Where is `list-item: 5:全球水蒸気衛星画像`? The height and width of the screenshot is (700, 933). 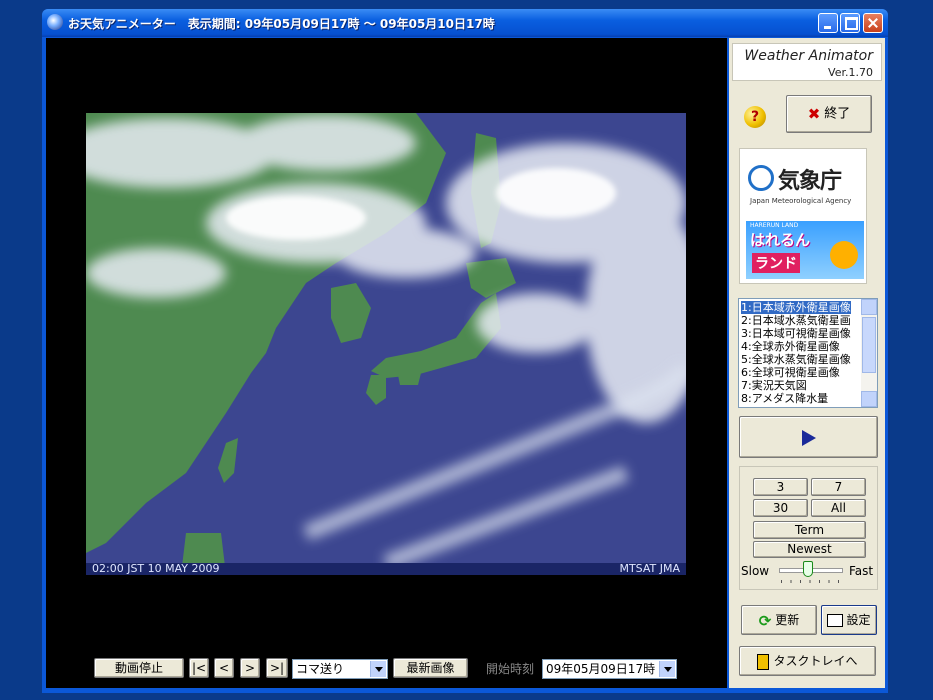 list-item: 5:全球水蒸気衛星画像 is located at coordinates (796, 359).